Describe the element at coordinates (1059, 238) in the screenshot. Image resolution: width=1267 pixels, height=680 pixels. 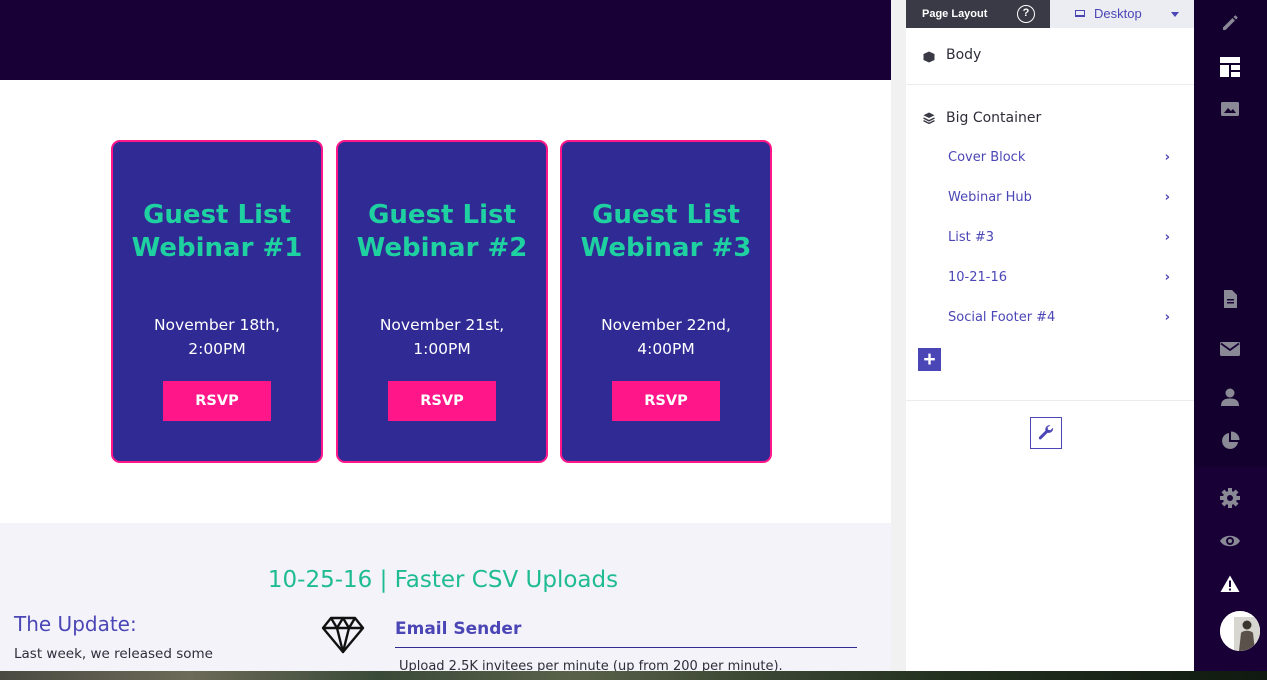
I see `tree-item-list-3: List #3 ›` at that location.